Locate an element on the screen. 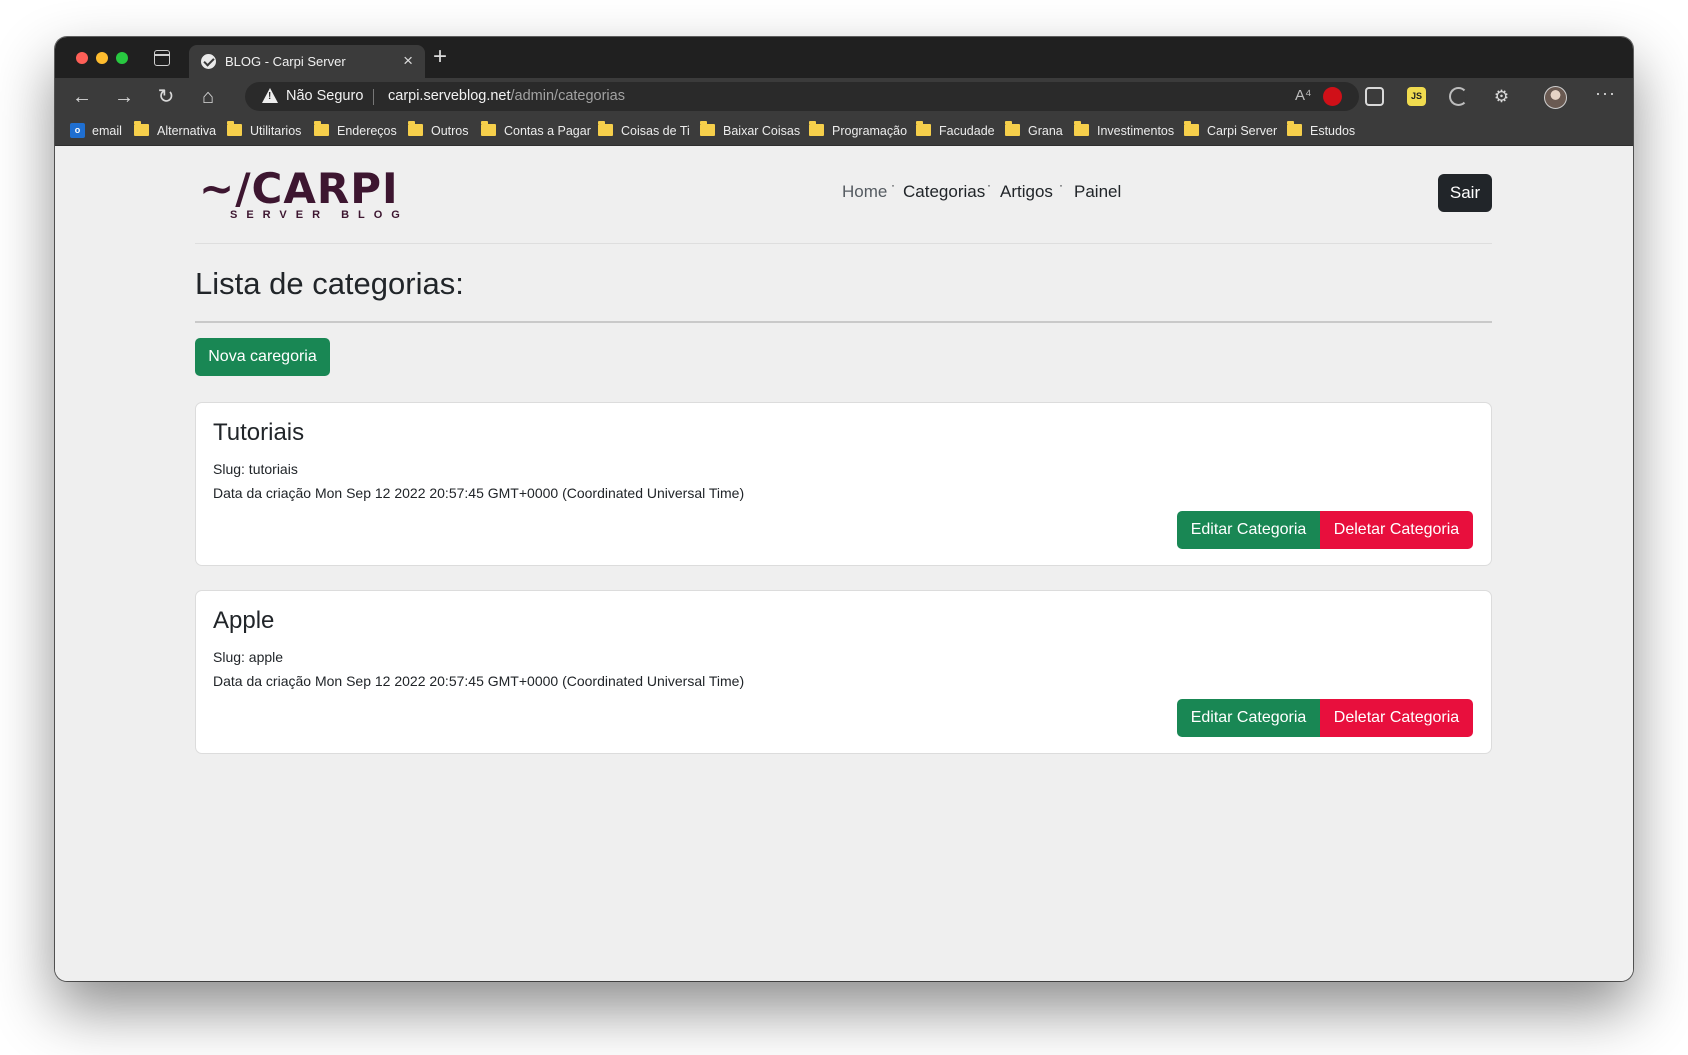 This screenshot has height=1055, width=1688. tab-active: BLOG - Carpi Server × is located at coordinates (307, 61).